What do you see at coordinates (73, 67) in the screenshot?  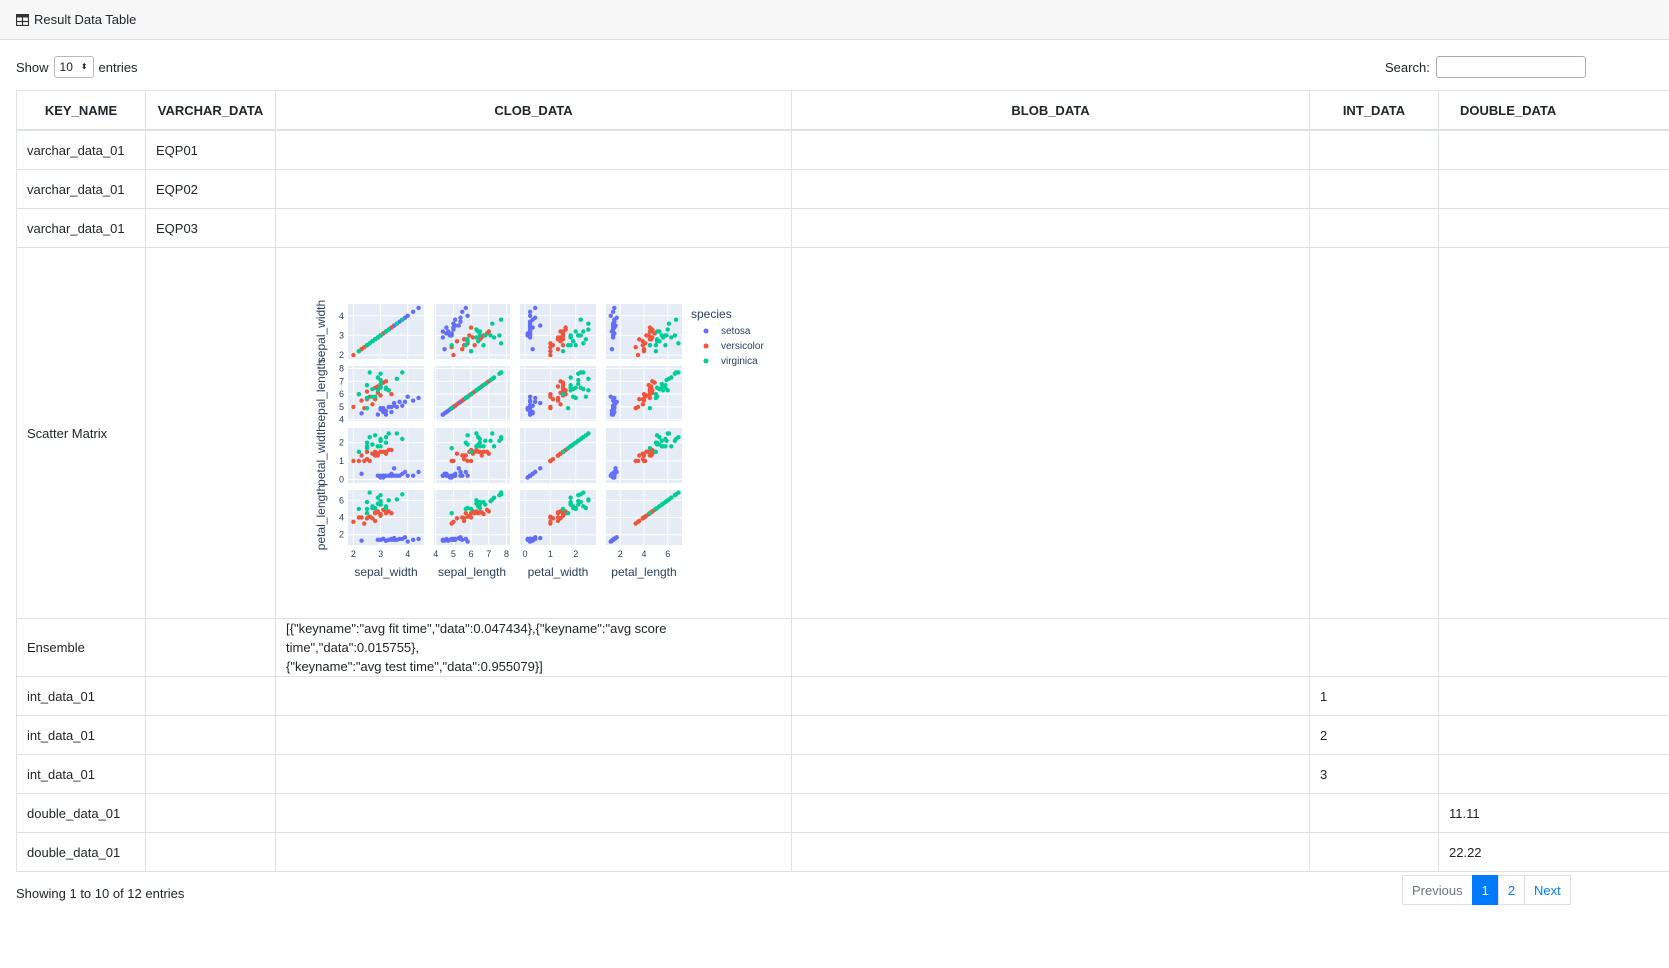 I see `page-length-select: 10 ⬍` at bounding box center [73, 67].